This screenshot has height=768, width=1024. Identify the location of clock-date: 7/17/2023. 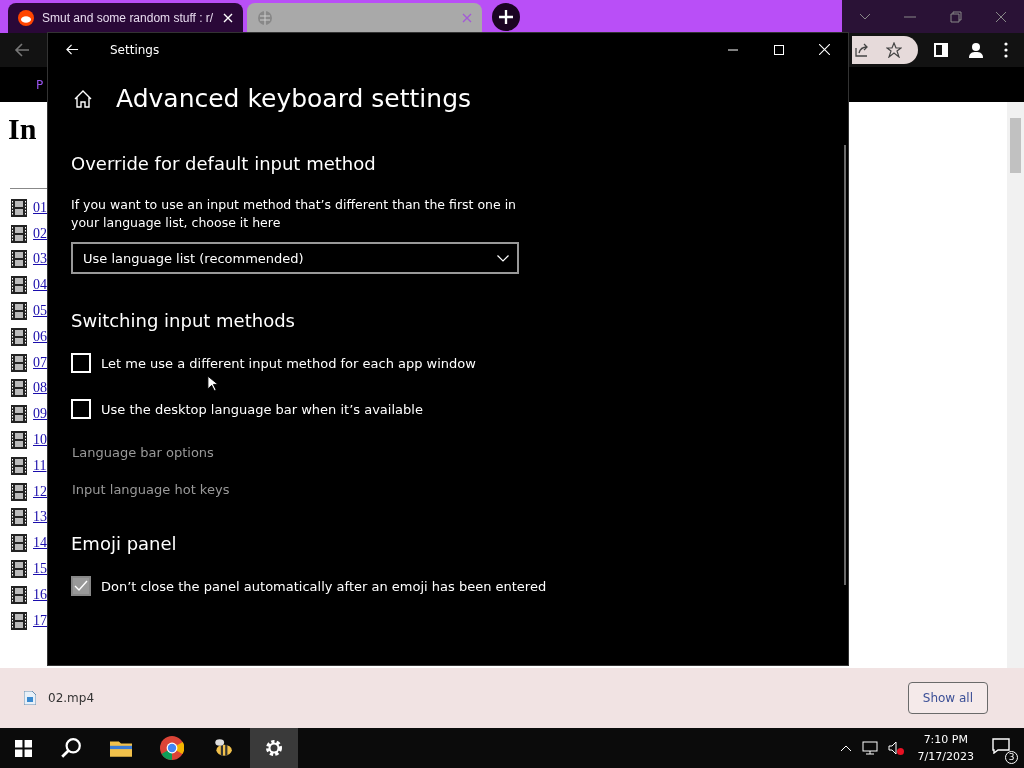
(945, 756).